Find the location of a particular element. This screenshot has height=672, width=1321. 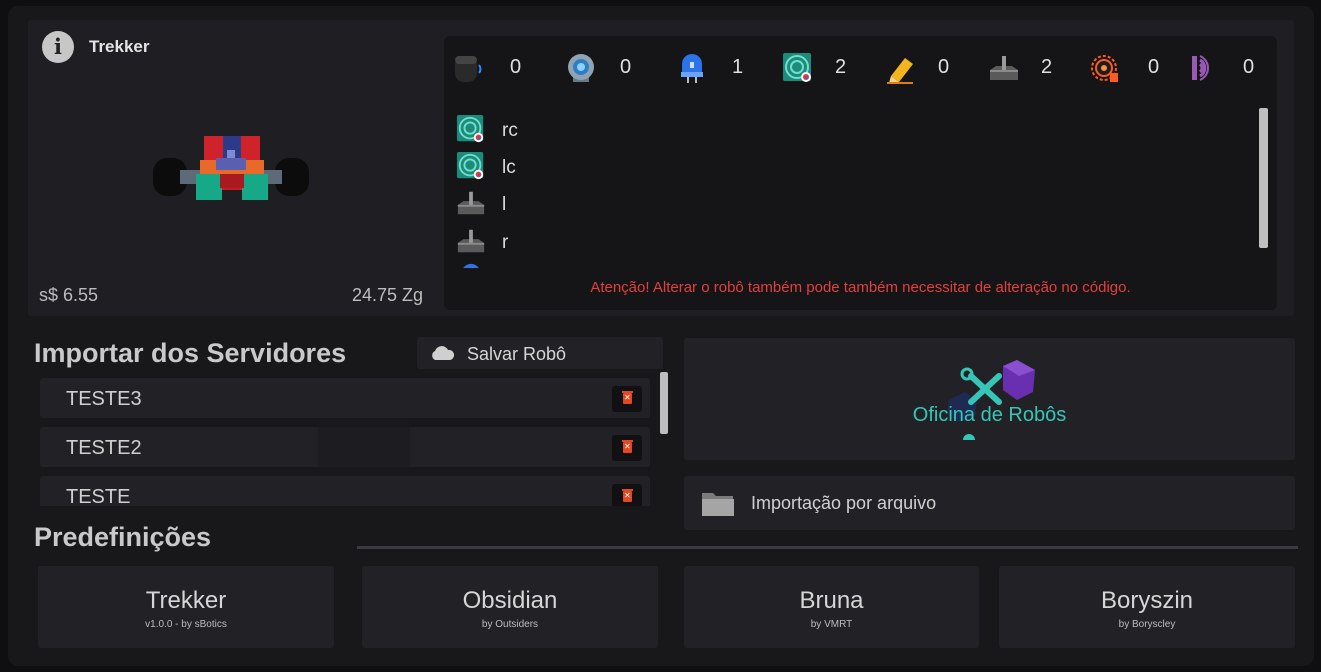

sensor-count-value: 1 is located at coordinates (738, 67).